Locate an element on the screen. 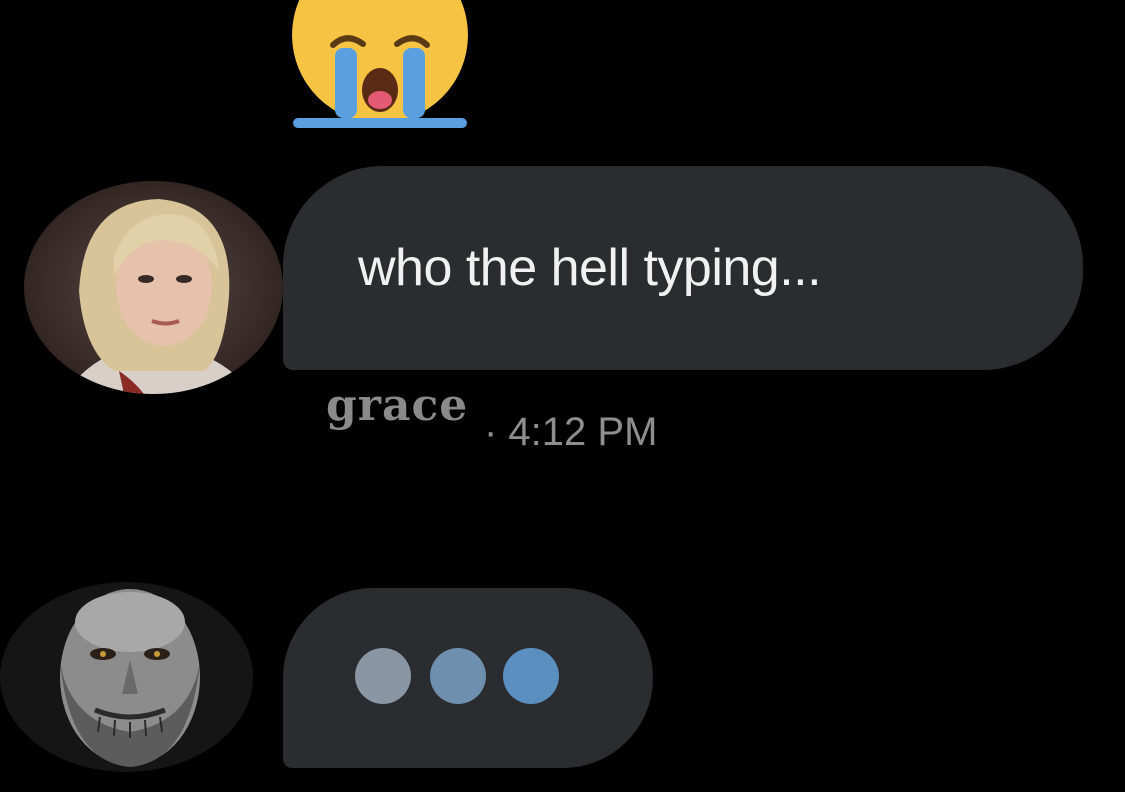 The image size is (1125, 792). typing-user-avatar is located at coordinates (126, 677).